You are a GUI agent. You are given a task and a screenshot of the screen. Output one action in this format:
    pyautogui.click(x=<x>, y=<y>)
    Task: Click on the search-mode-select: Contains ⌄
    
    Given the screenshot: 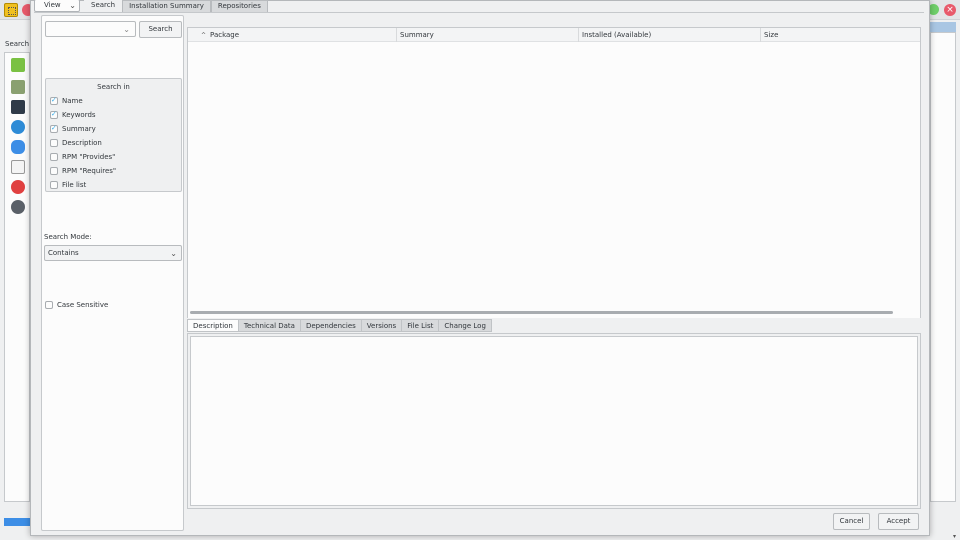 What is the action you would take?
    pyautogui.click(x=113, y=253)
    